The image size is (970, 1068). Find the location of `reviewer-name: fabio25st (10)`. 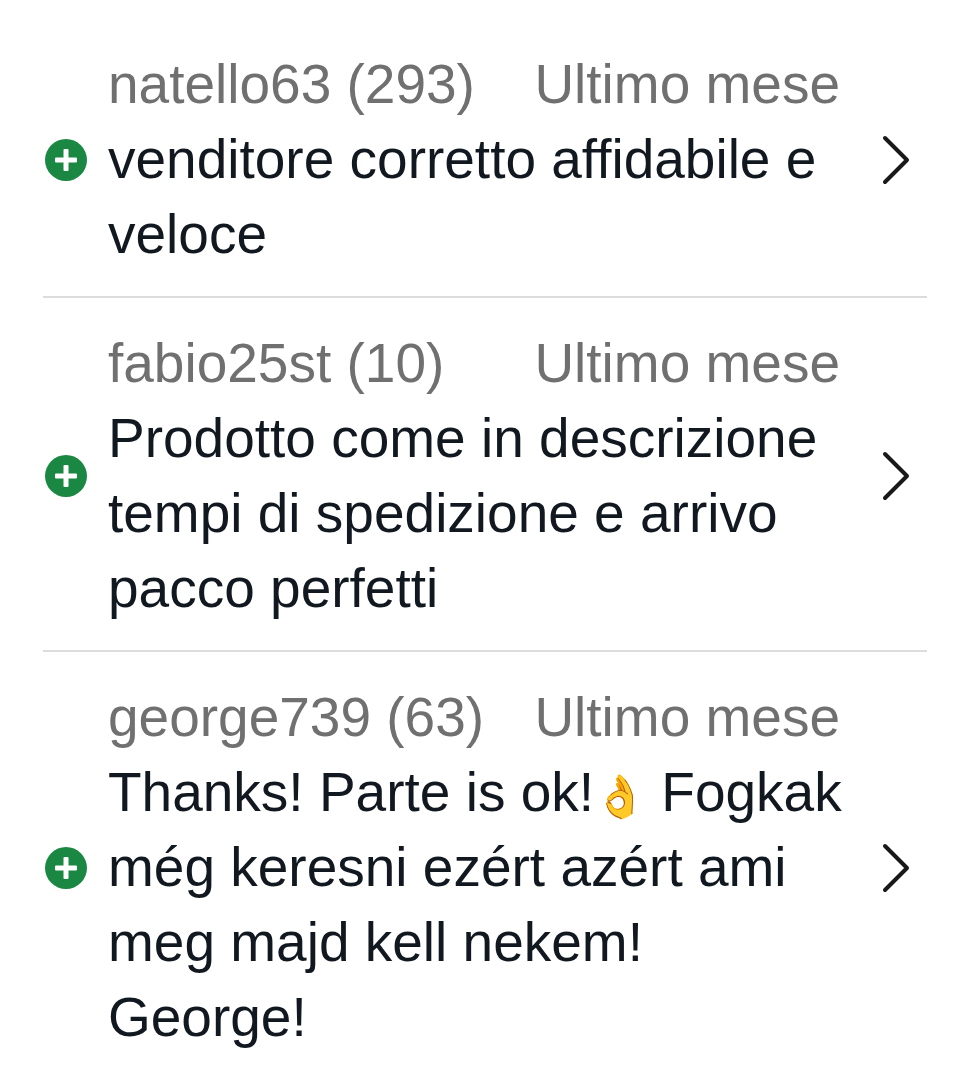

reviewer-name: fabio25st (10) is located at coordinates (276, 363).